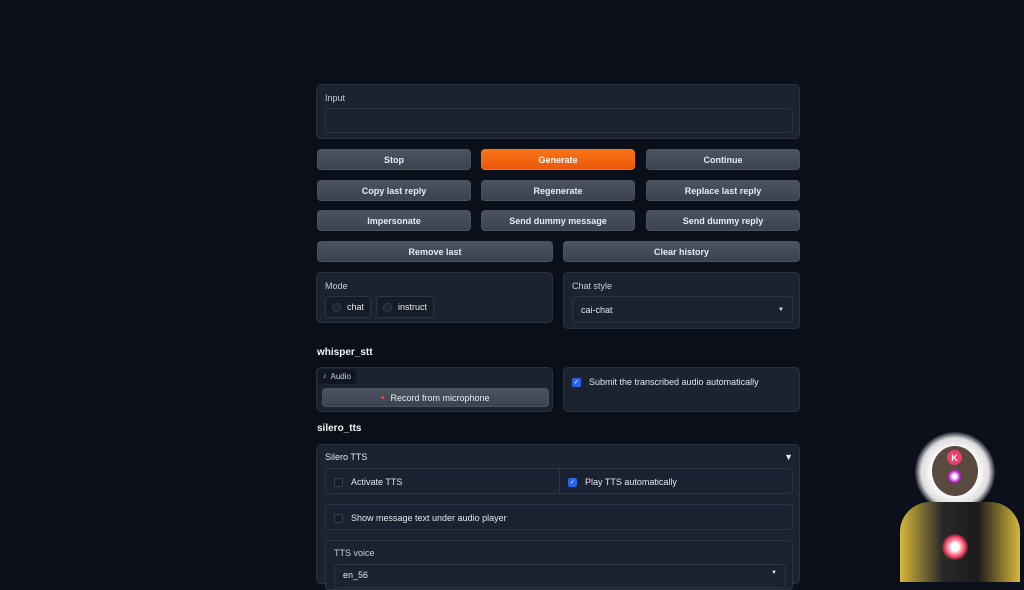  What do you see at coordinates (346, 457) in the screenshot?
I see `accordion-title: Silero TTS` at bounding box center [346, 457].